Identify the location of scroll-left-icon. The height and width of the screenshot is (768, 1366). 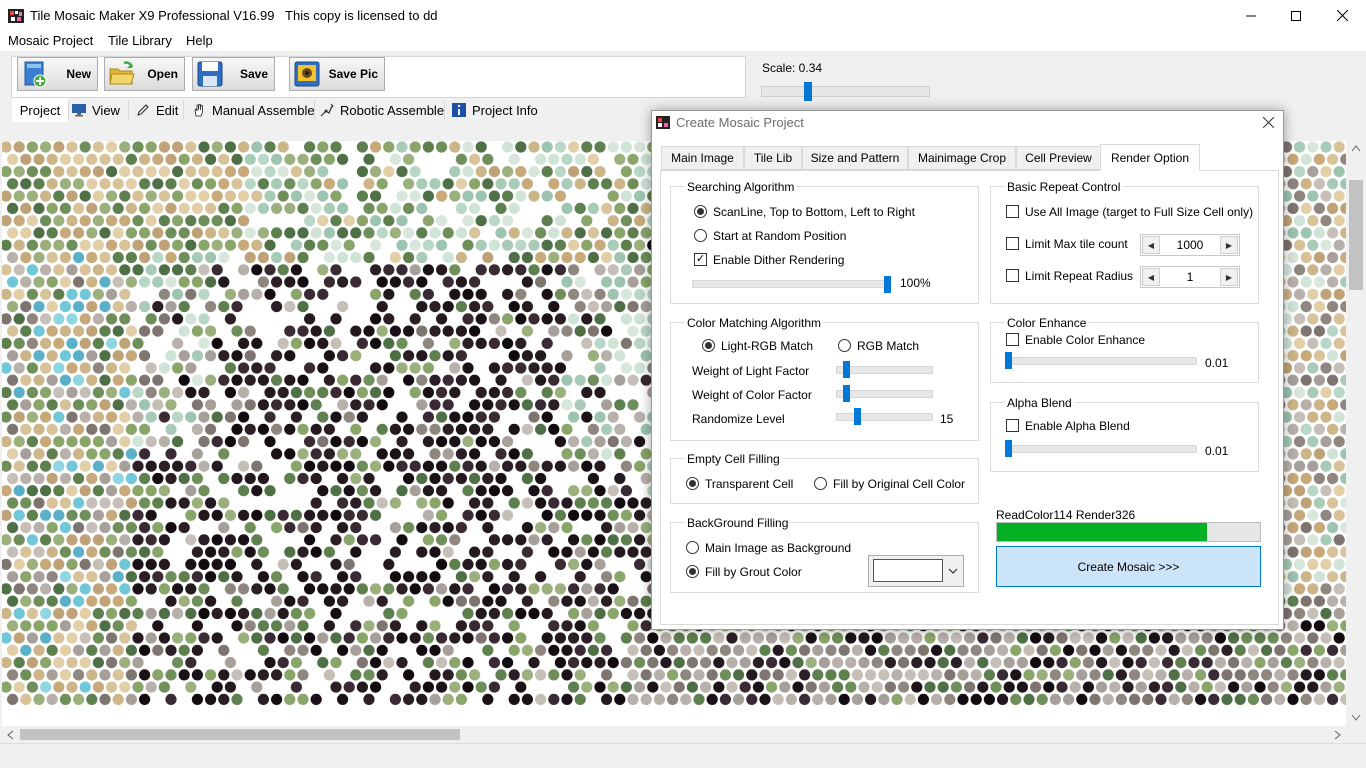
(10, 735).